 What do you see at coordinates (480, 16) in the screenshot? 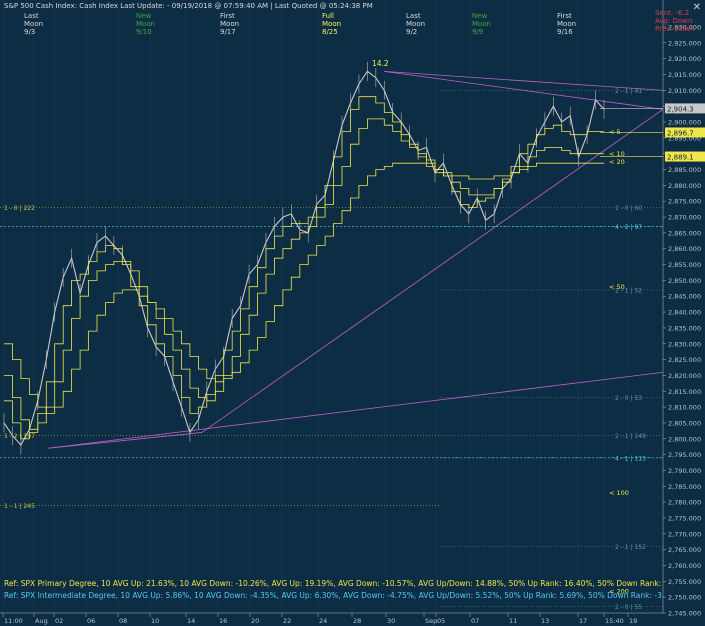
I see `moon-col6-r1: New` at bounding box center [480, 16].